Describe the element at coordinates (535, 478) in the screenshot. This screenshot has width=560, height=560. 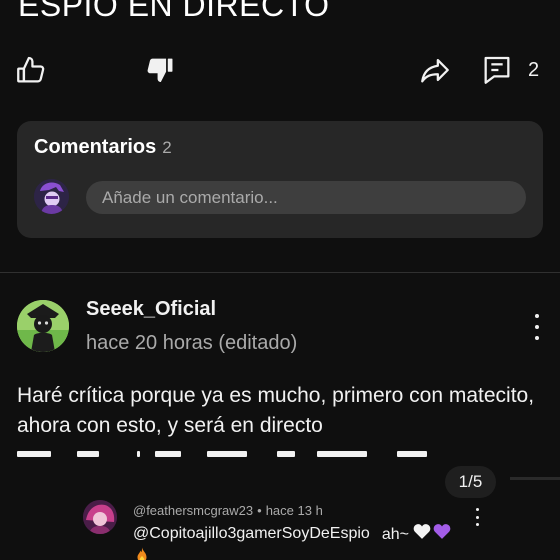
I see `scroll-strip` at that location.